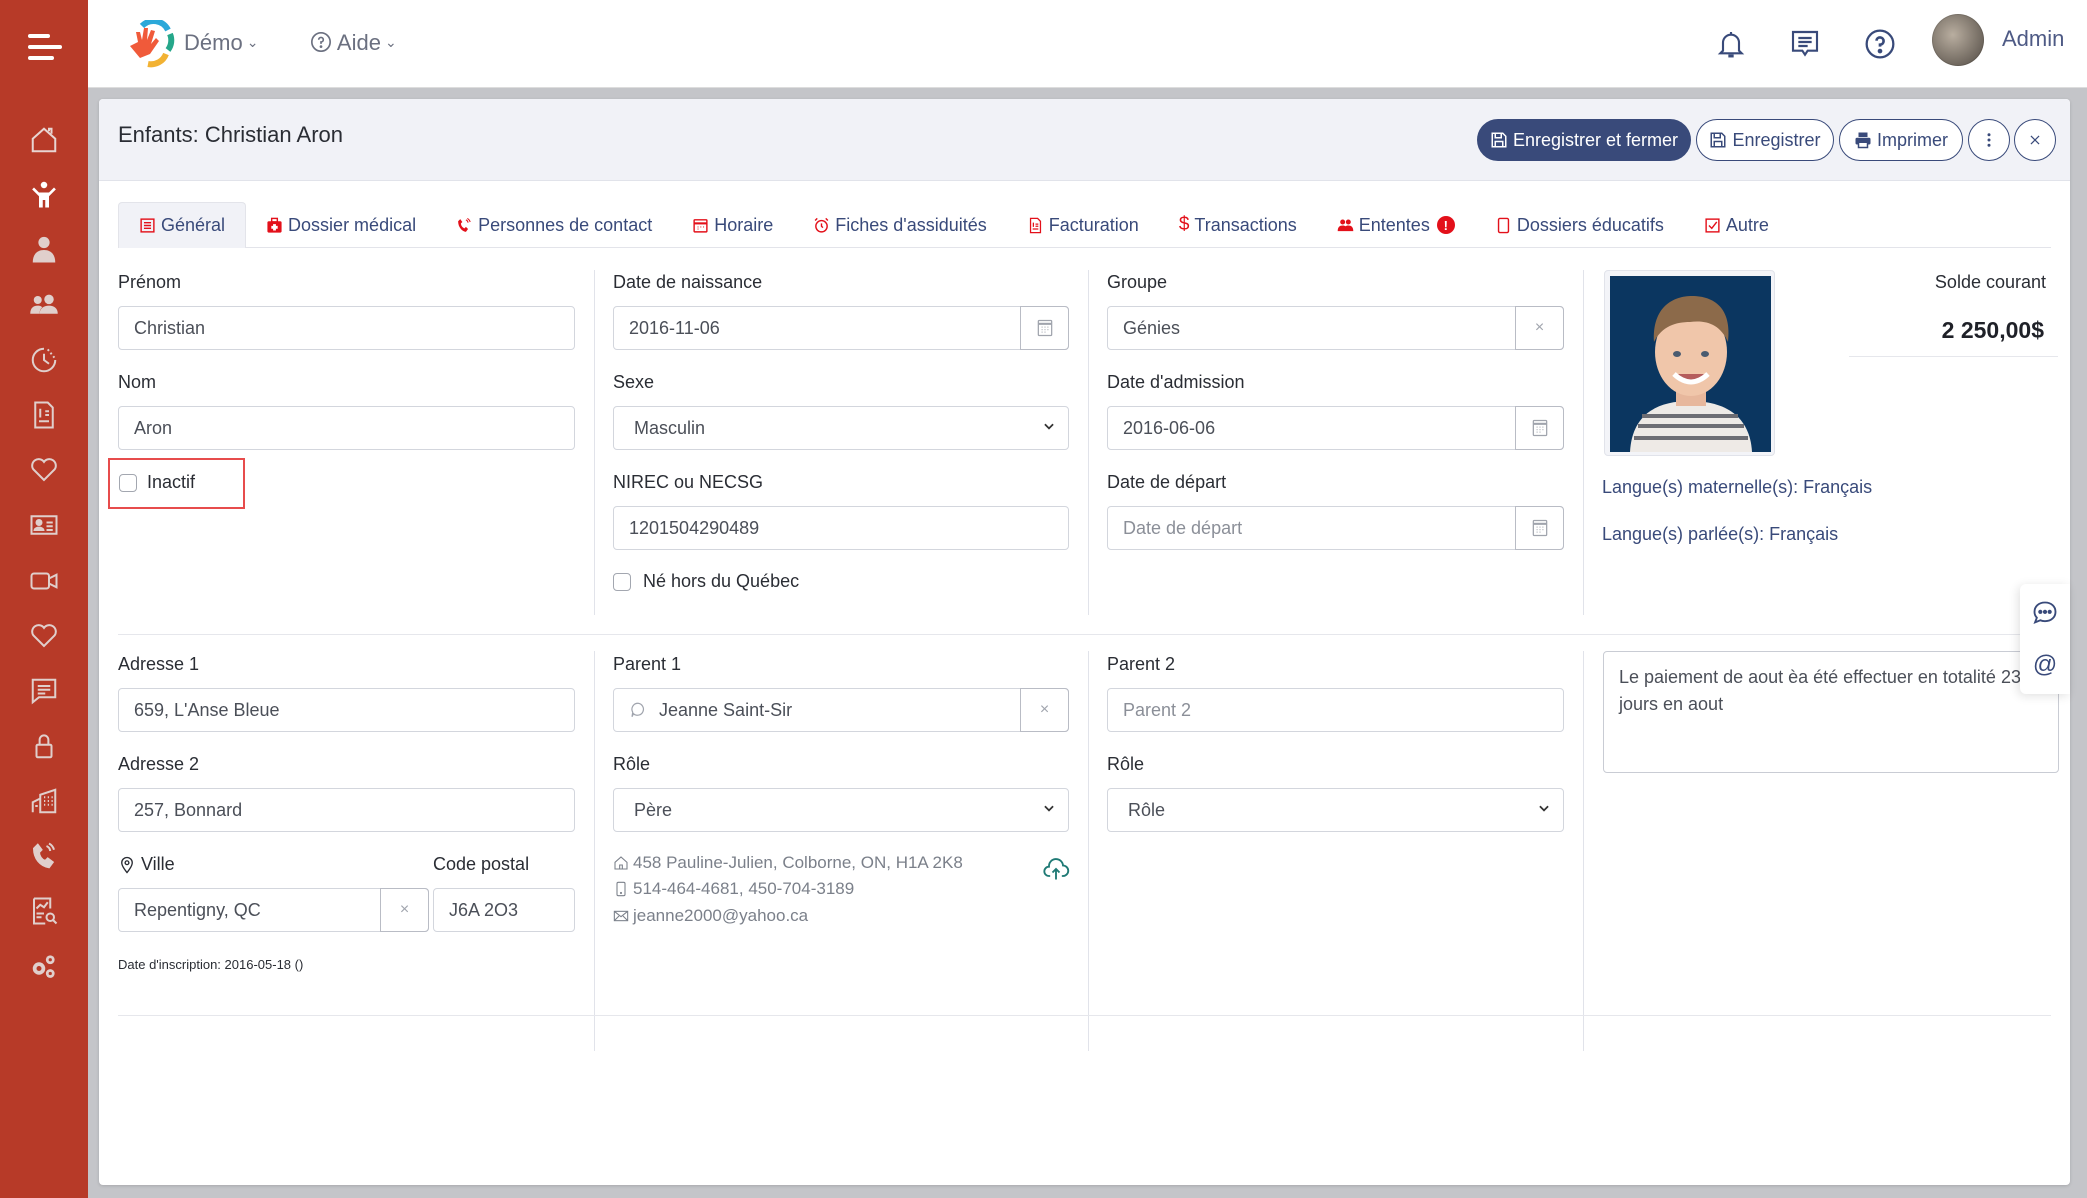 This screenshot has height=1198, width=2087. I want to click on birth-date-label: Date de naissance, so click(688, 282).